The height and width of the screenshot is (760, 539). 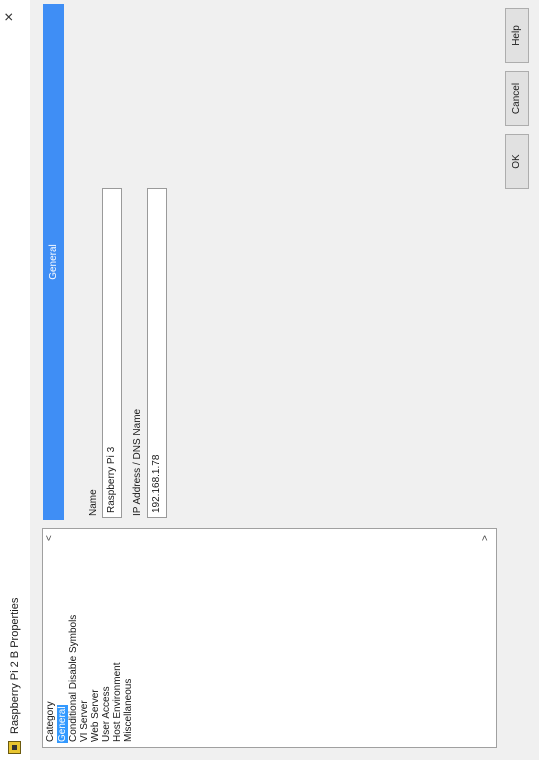 I want to click on app-icon, so click(x=14, y=747).